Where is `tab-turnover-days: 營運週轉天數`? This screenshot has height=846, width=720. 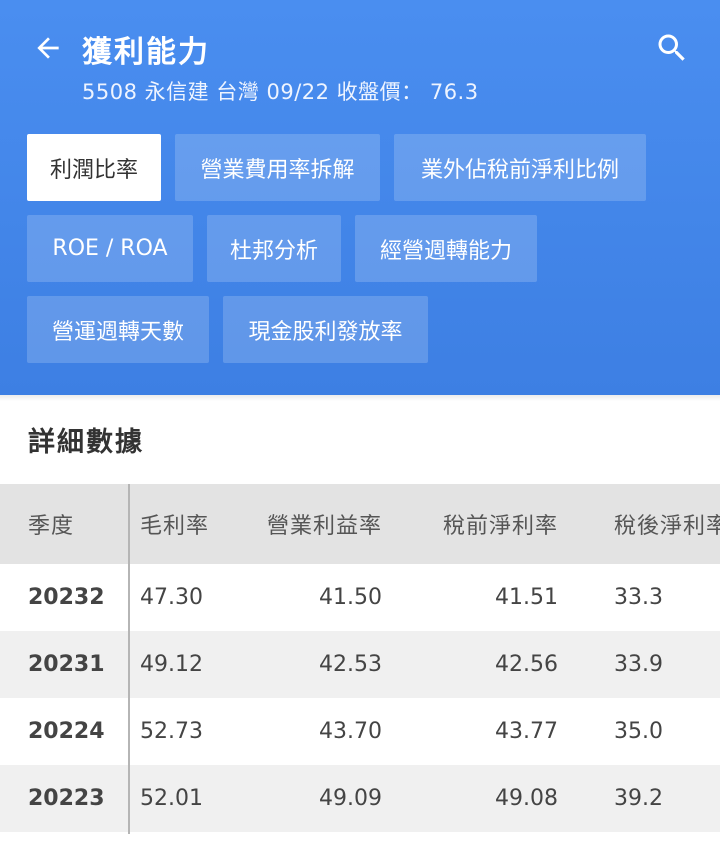
tab-turnover-days: 營運週轉天數 is located at coordinates (118, 329).